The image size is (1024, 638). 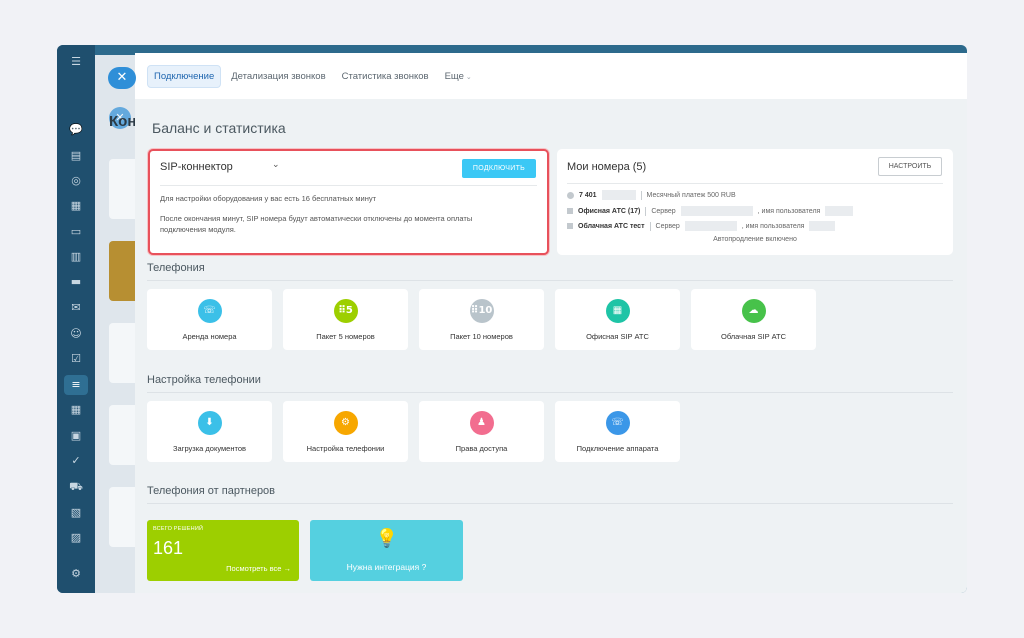 What do you see at coordinates (184, 76) in the screenshot?
I see `tab-connection: Подключение` at bounding box center [184, 76].